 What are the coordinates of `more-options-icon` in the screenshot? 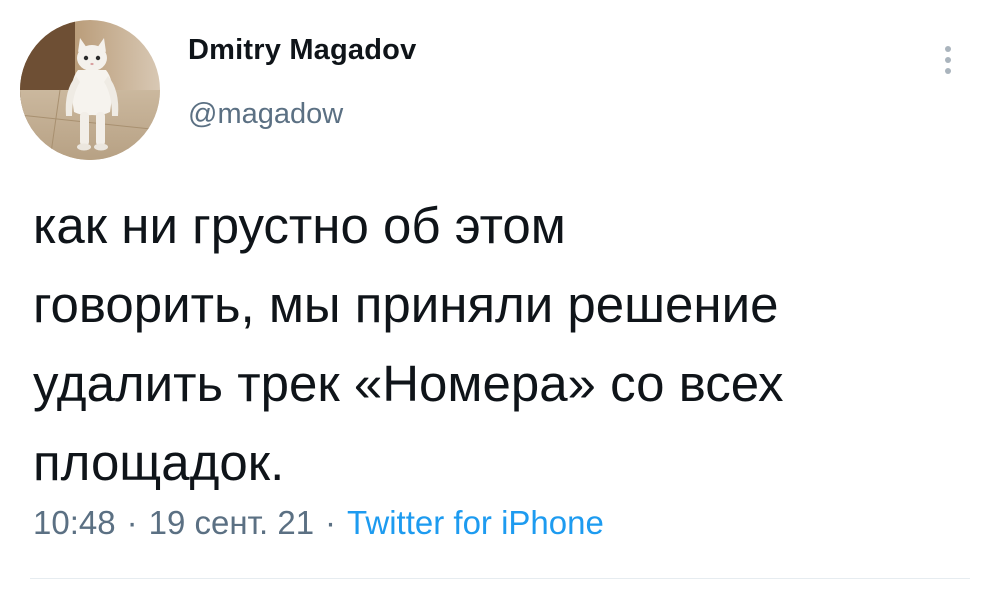 It's located at (948, 60).